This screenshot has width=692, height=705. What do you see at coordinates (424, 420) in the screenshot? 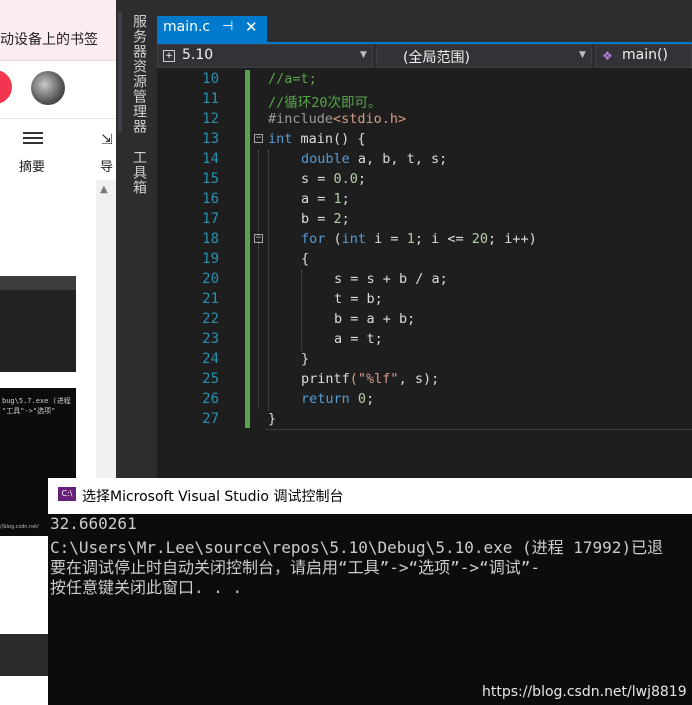
I see `code-line: 27}` at bounding box center [424, 420].